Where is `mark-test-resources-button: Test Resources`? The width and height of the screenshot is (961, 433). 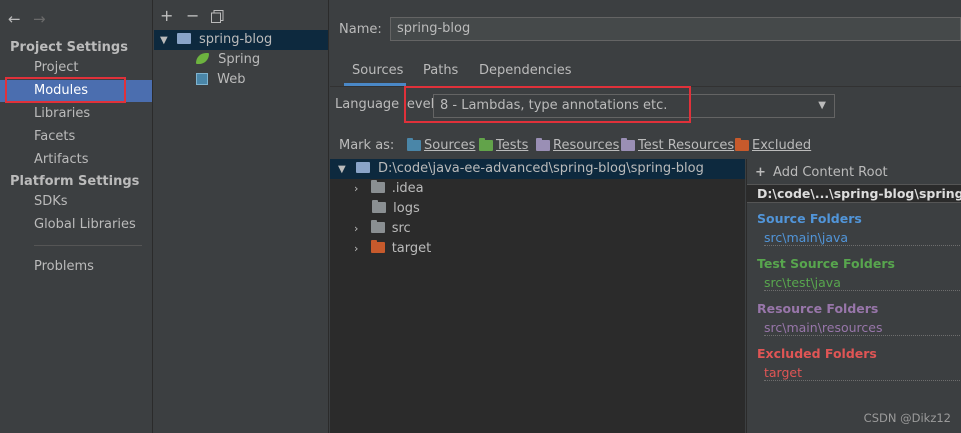 mark-test-resources-button: Test Resources is located at coordinates (677, 145).